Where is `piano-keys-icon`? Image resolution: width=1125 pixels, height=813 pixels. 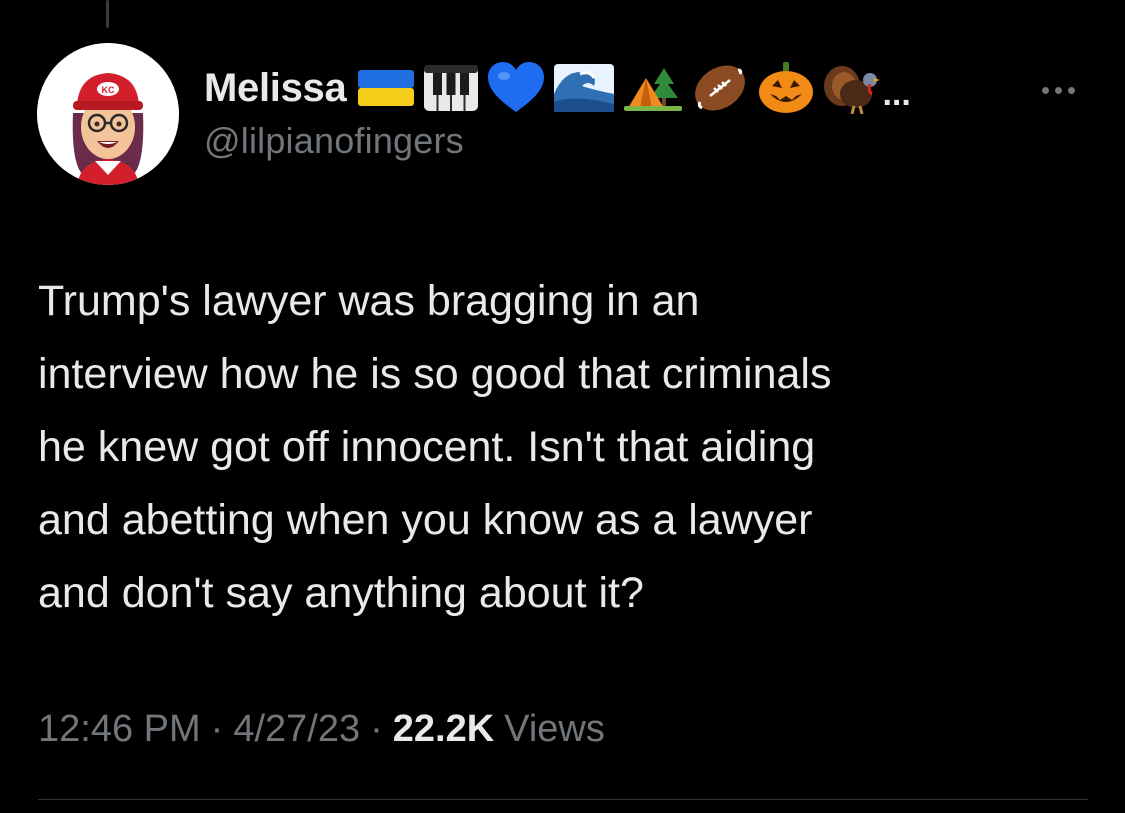 piano-keys-icon is located at coordinates (451, 88).